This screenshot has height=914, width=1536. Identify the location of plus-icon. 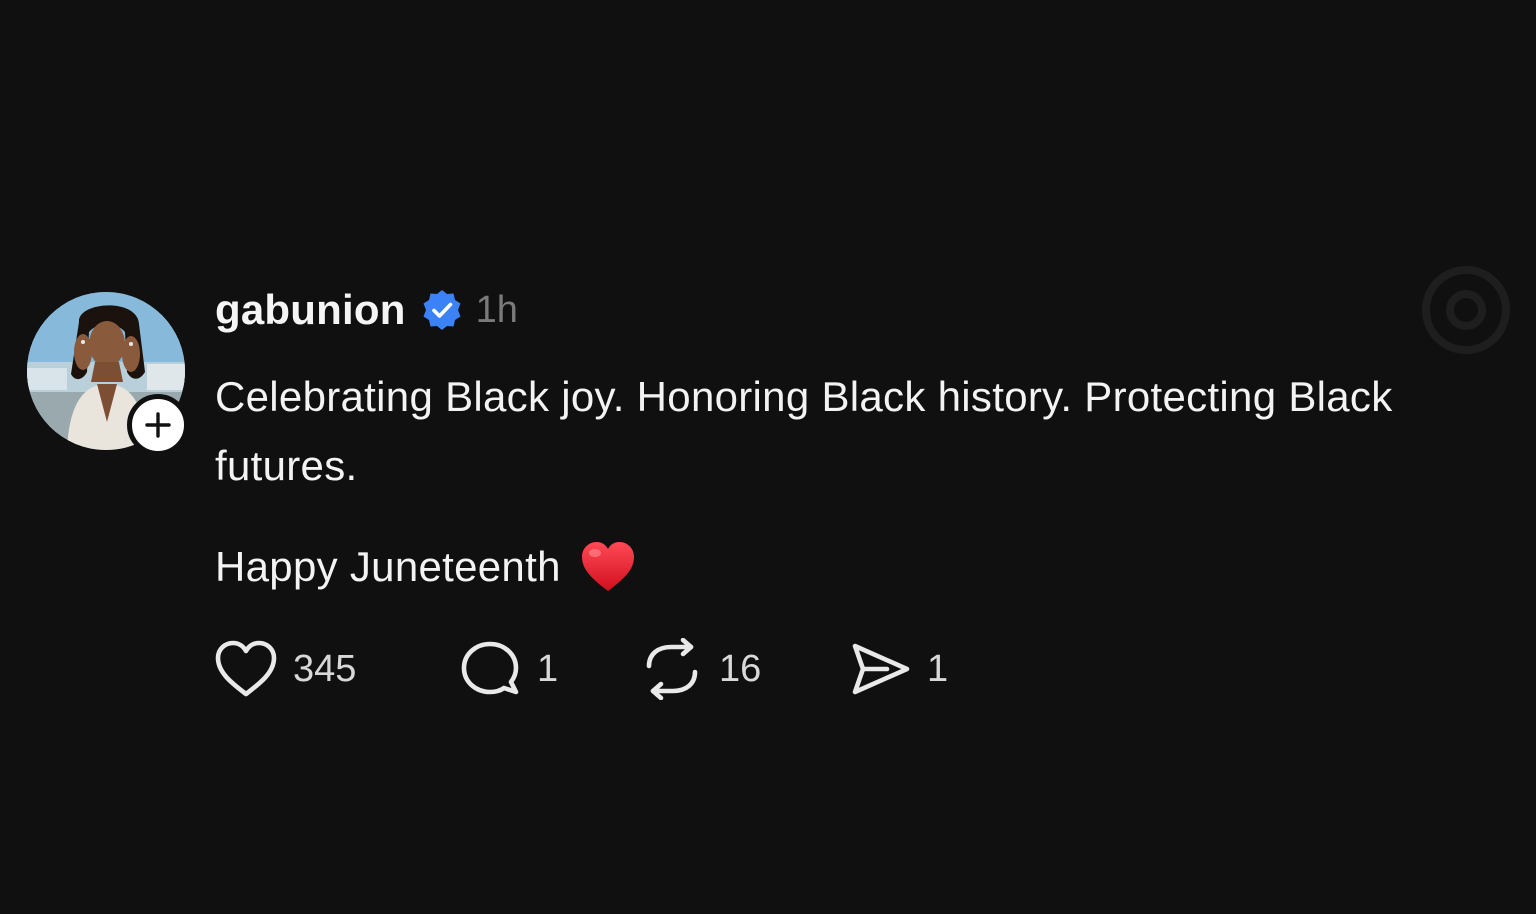
(158, 425).